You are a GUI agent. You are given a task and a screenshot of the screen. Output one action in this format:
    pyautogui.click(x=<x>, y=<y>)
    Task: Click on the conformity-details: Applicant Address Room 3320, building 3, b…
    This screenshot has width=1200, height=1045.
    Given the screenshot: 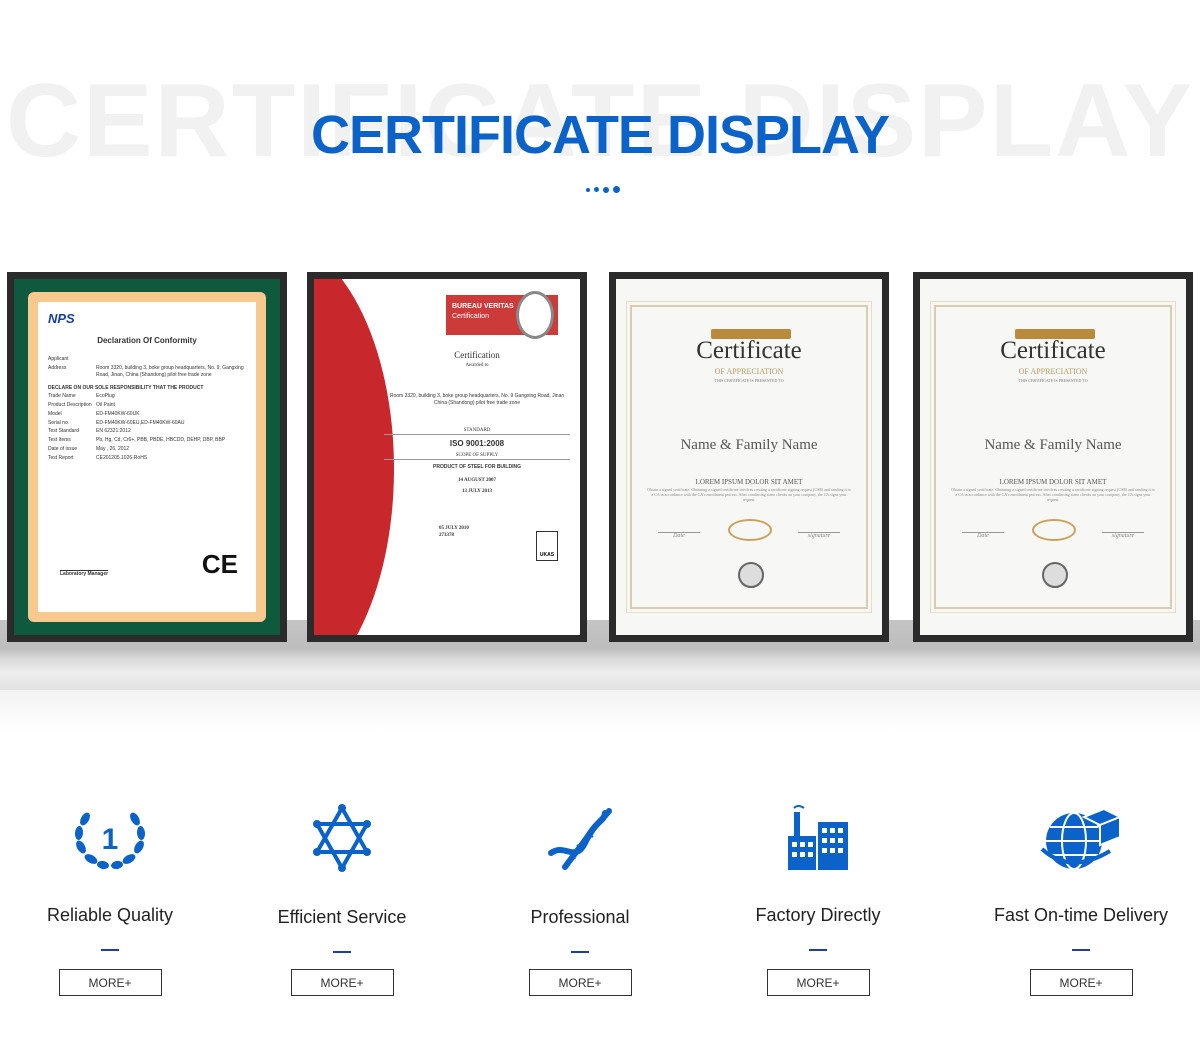 What is the action you would take?
    pyautogui.click(x=147, y=408)
    